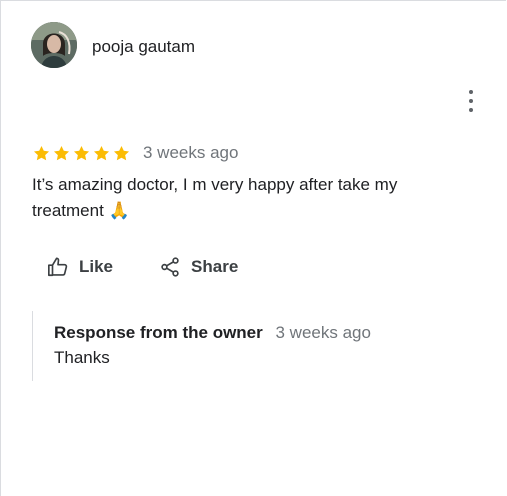 The height and width of the screenshot is (496, 507). What do you see at coordinates (82, 357) in the screenshot?
I see `owner-response-text: Thanks` at bounding box center [82, 357].